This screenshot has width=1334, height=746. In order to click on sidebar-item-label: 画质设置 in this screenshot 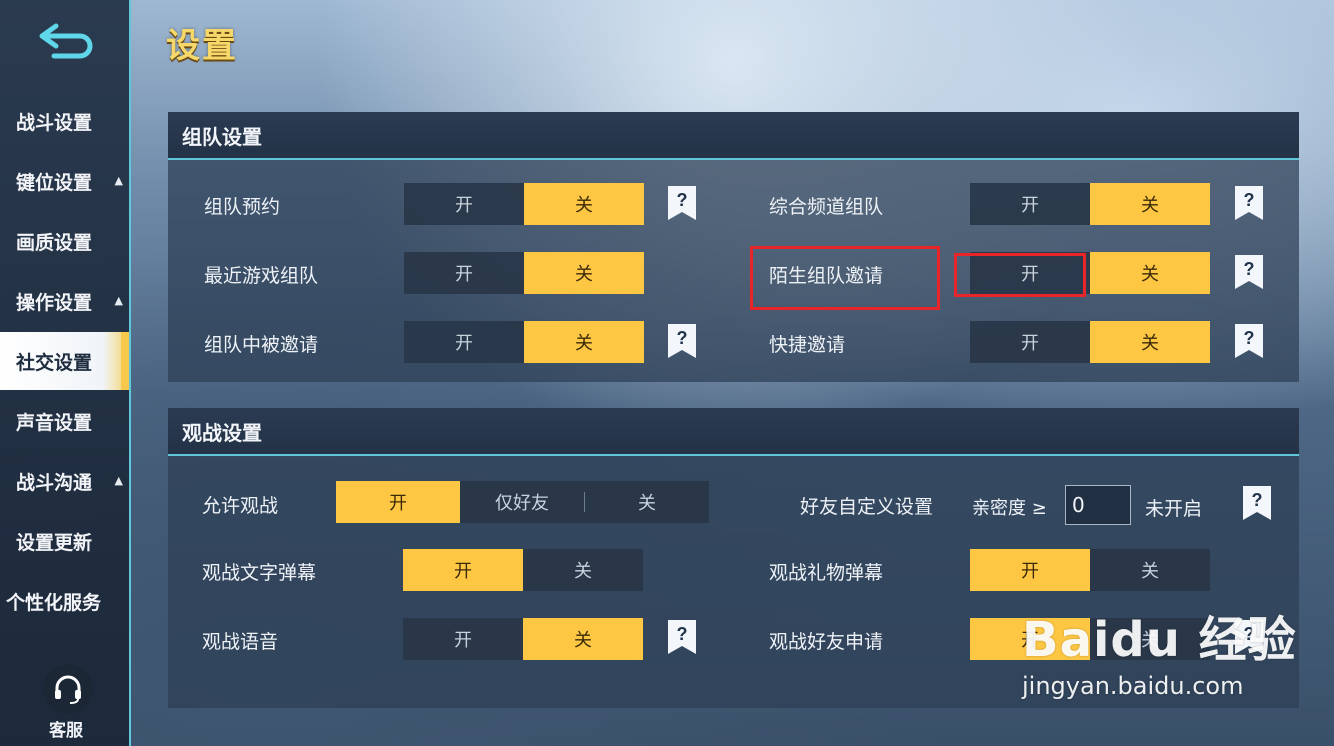, I will do `click(54, 242)`.